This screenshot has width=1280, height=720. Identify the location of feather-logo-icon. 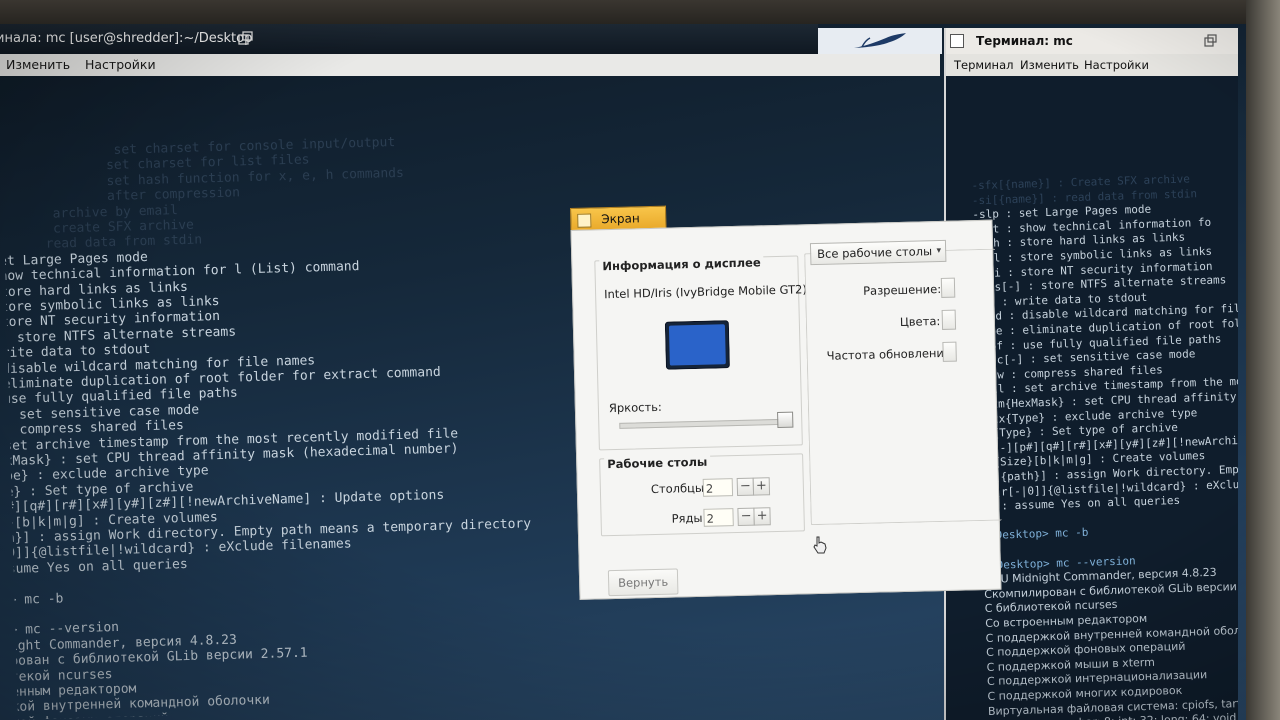
(880, 40).